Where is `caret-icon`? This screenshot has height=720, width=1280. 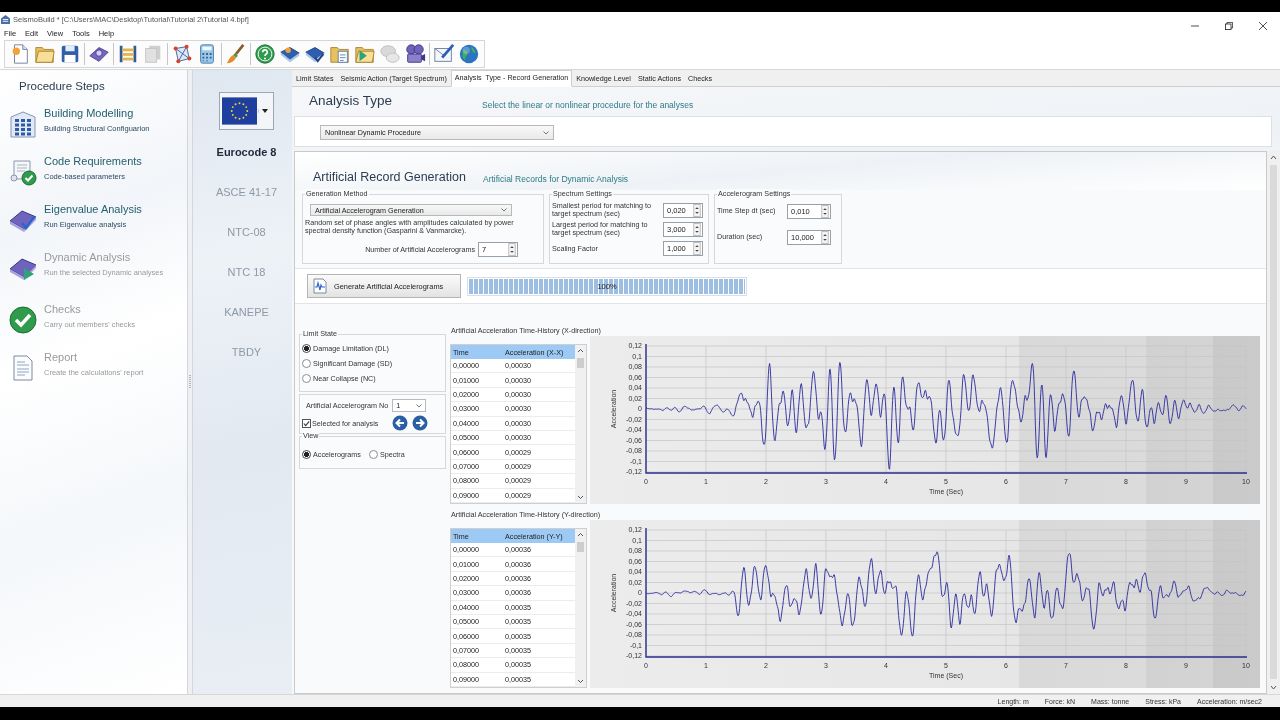 caret-icon is located at coordinates (264, 111).